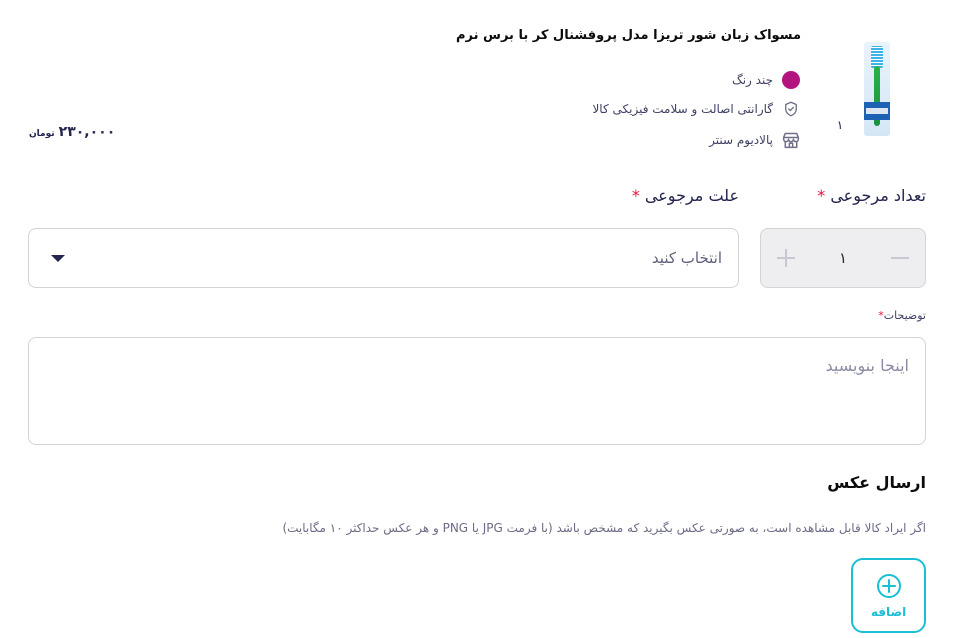  What do you see at coordinates (752, 80) in the screenshot?
I see `feature-color-label: چند رنگ` at bounding box center [752, 80].